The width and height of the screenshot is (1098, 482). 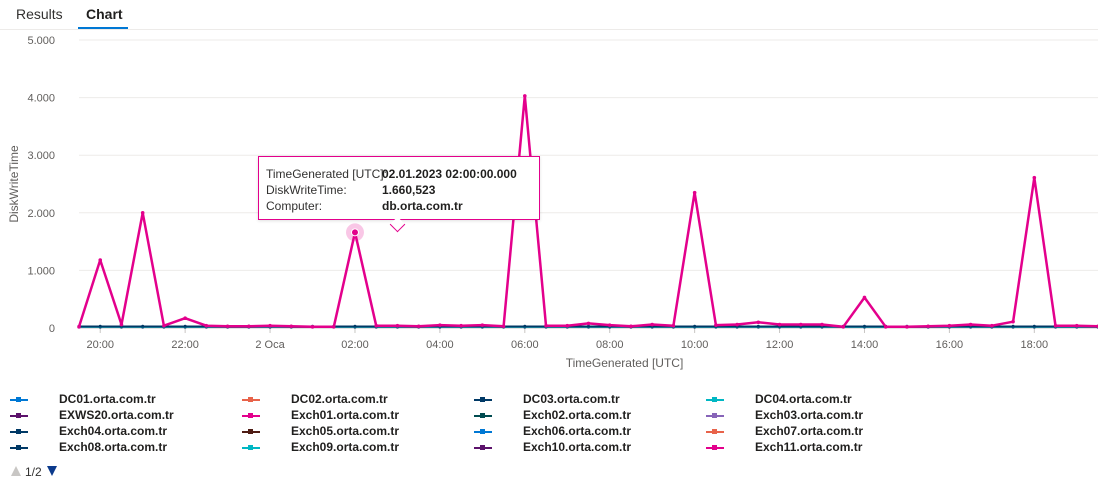 I want to click on legend-label: Exch09.orta.com.tr, so click(x=345, y=447).